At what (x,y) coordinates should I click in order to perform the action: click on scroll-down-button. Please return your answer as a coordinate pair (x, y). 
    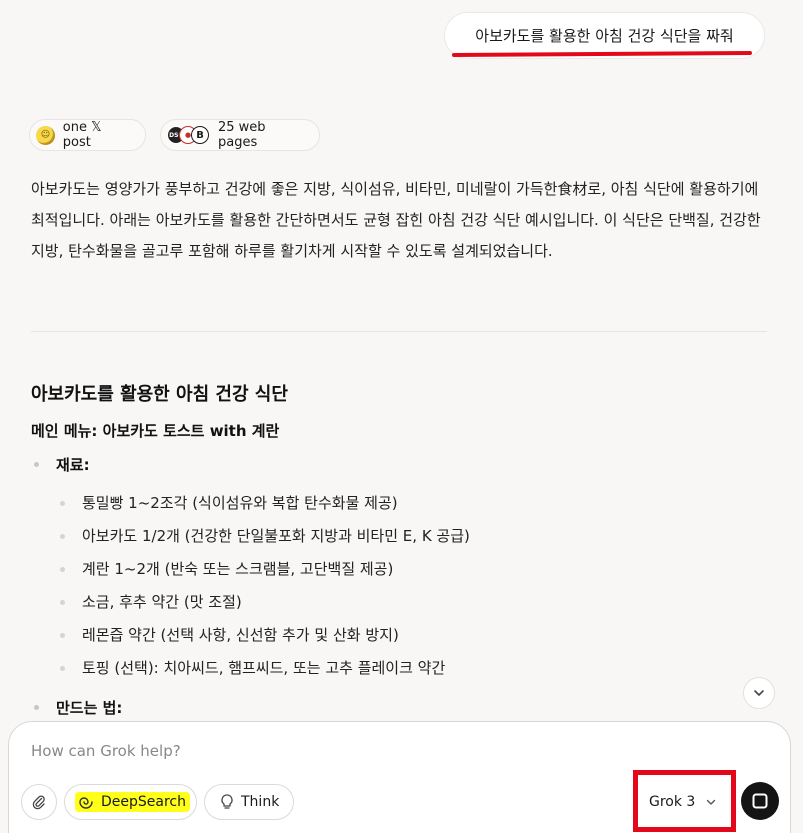
    Looking at the image, I should click on (759, 693).